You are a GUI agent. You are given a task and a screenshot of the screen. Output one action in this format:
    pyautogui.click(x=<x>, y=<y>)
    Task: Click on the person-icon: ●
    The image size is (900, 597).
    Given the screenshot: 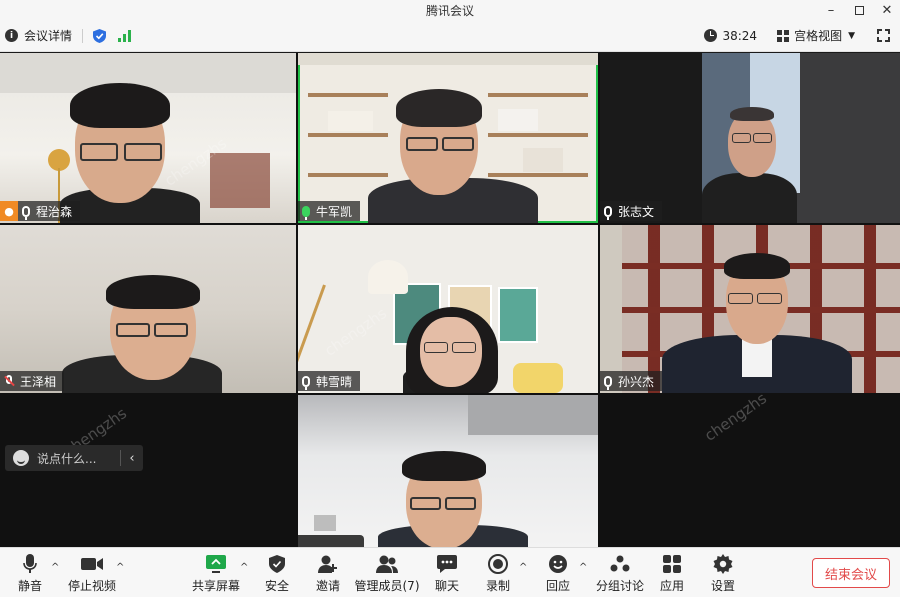 What is the action you would take?
    pyautogui.click(x=9, y=211)
    